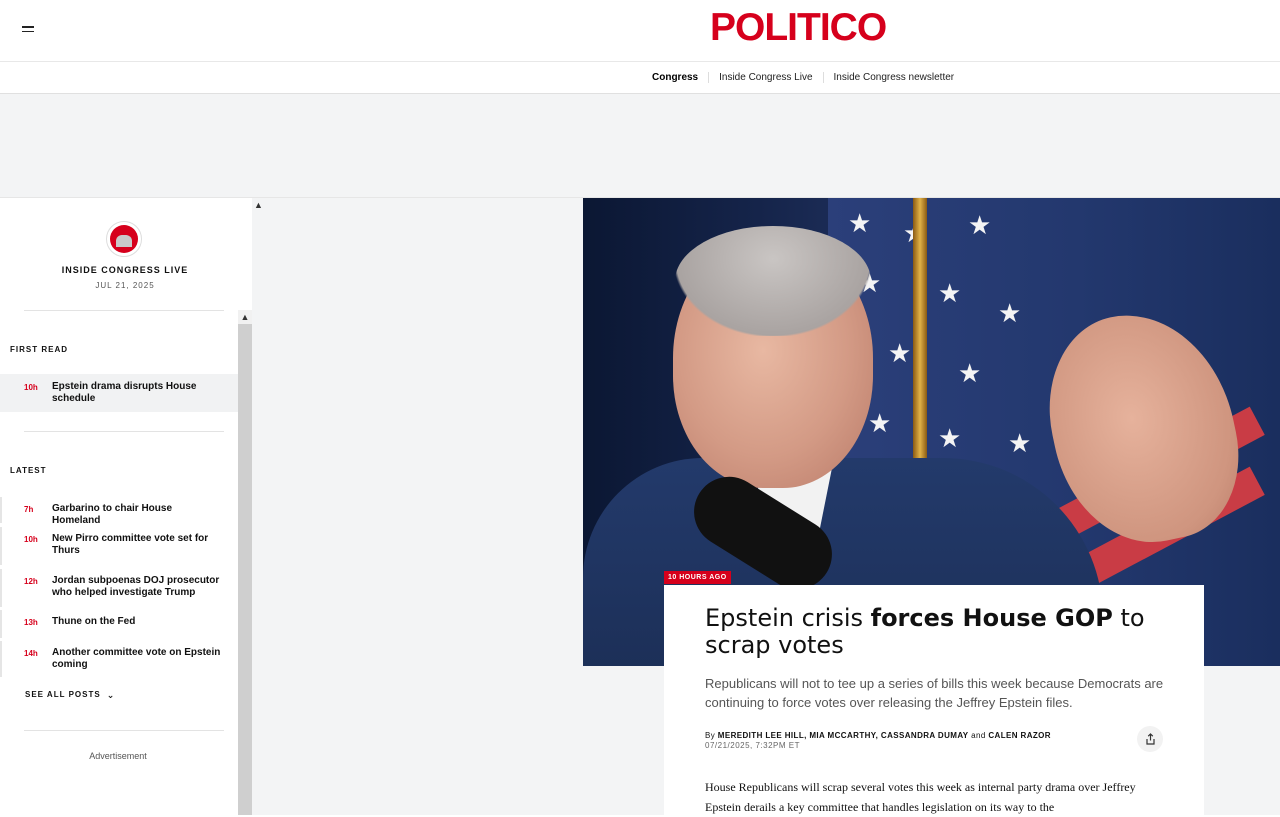 The width and height of the screenshot is (1280, 817). I want to click on subnav-inside-congress-live: Inside Congress Live, so click(765, 77).